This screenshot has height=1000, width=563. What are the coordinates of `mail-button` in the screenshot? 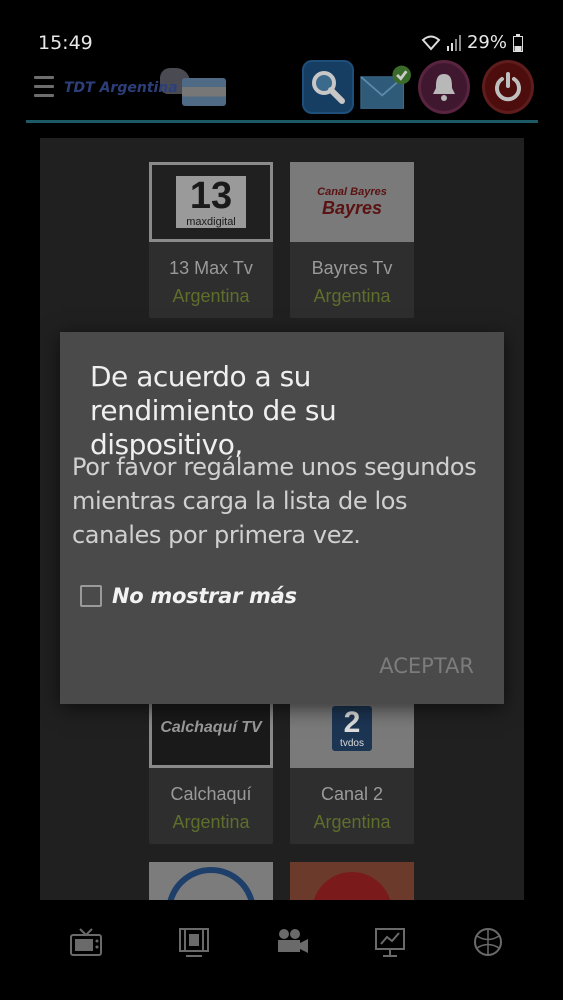 It's located at (385, 87).